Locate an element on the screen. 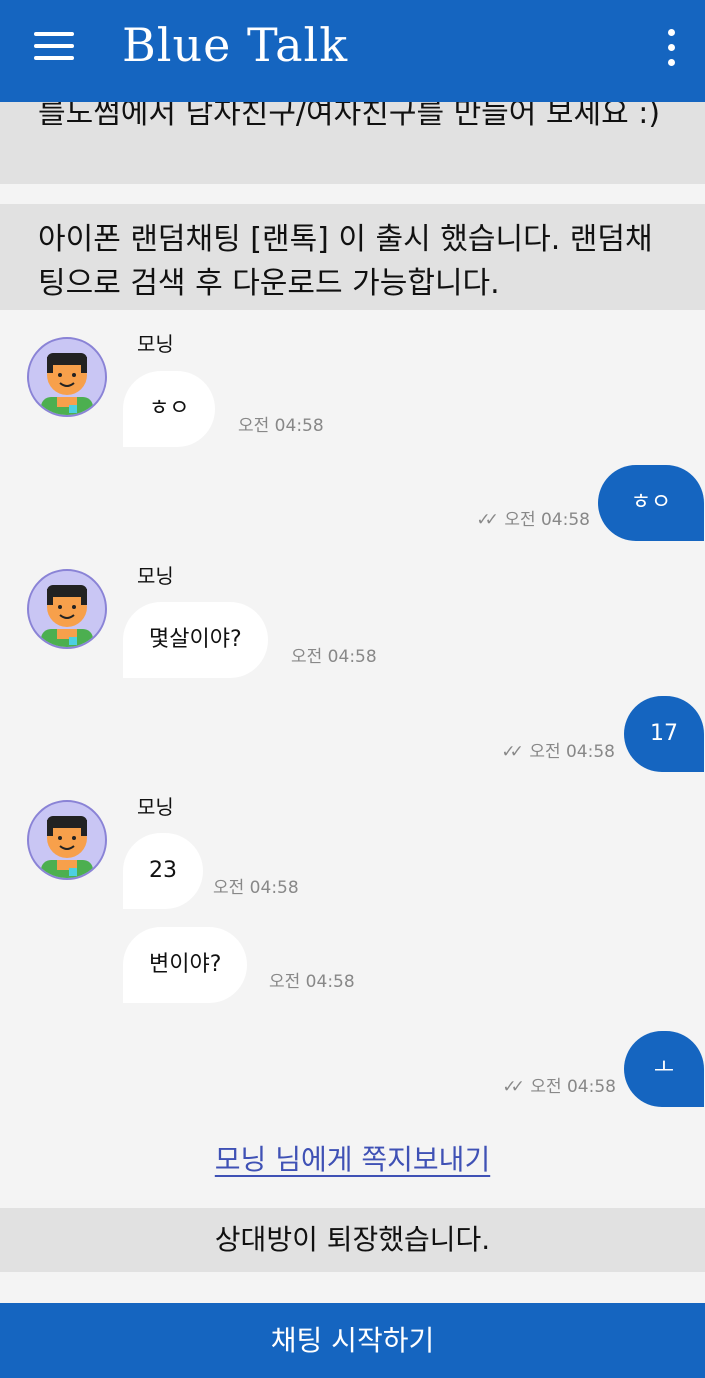 This screenshot has width=705, height=1378. partner-left-notice: 상대방이 퇴장했습니다. is located at coordinates (352, 1240).